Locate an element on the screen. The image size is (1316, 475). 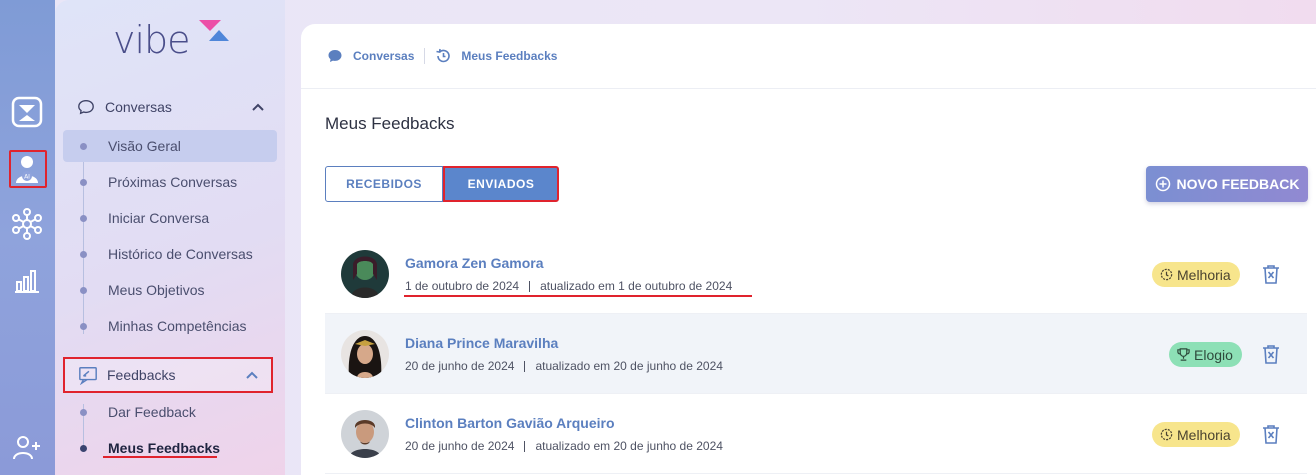
tab-recebidos: RECEBIDOS is located at coordinates (384, 184).